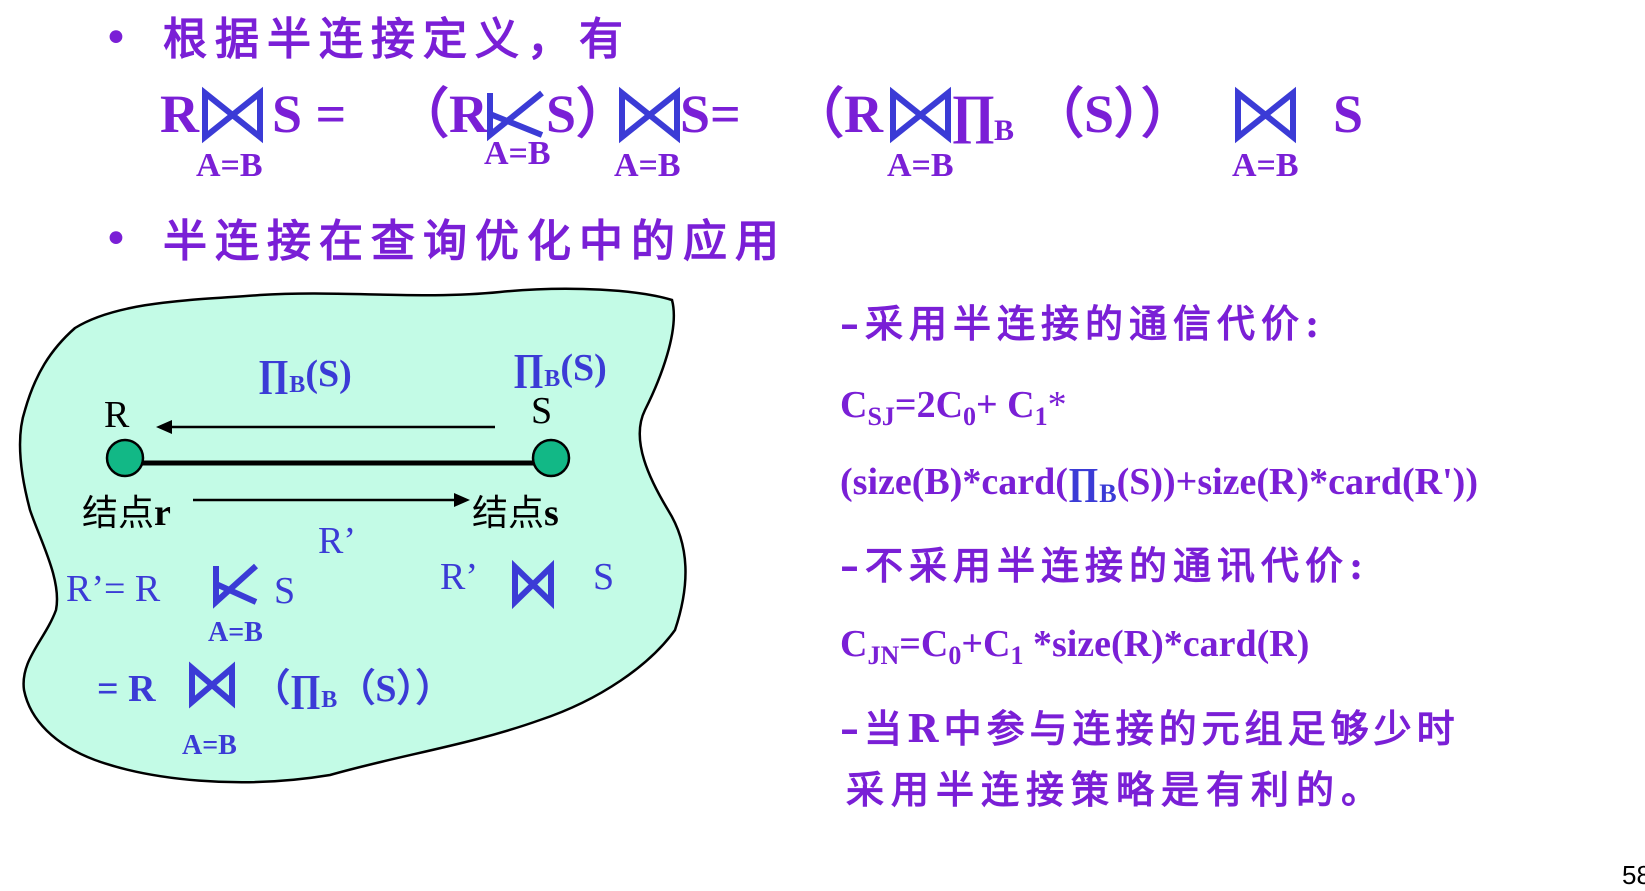  I want to click on eq3-pi-sub: B, so click(329, 700).